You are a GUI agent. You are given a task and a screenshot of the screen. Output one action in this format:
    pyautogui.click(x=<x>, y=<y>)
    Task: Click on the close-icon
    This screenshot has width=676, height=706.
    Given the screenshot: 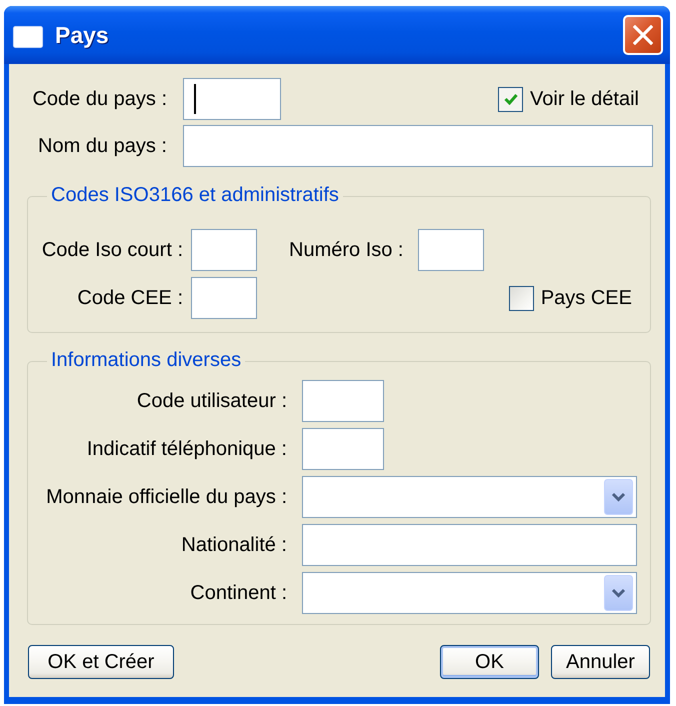 What is the action you would take?
    pyautogui.click(x=643, y=35)
    